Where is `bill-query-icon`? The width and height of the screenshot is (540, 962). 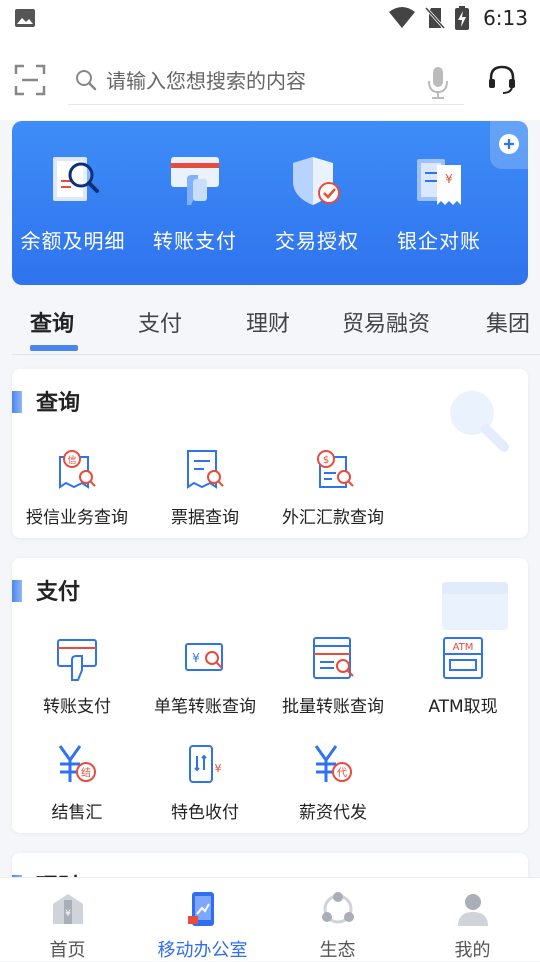
bill-query-icon is located at coordinates (205, 469).